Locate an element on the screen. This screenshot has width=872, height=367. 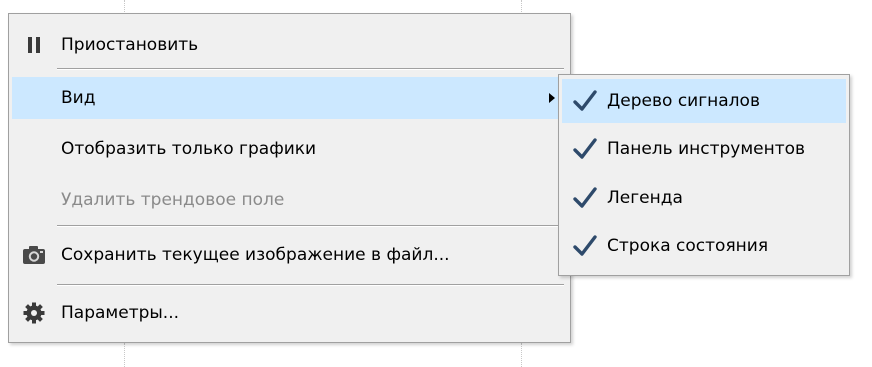
submenu-item-label: Панель инструментов is located at coordinates (706, 149).